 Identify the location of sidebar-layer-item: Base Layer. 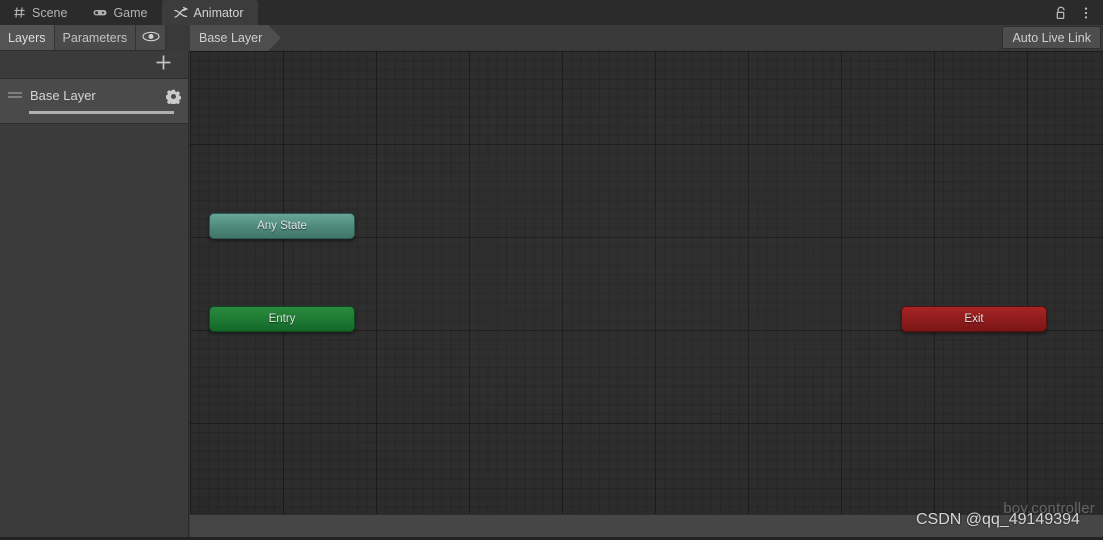
(94, 101).